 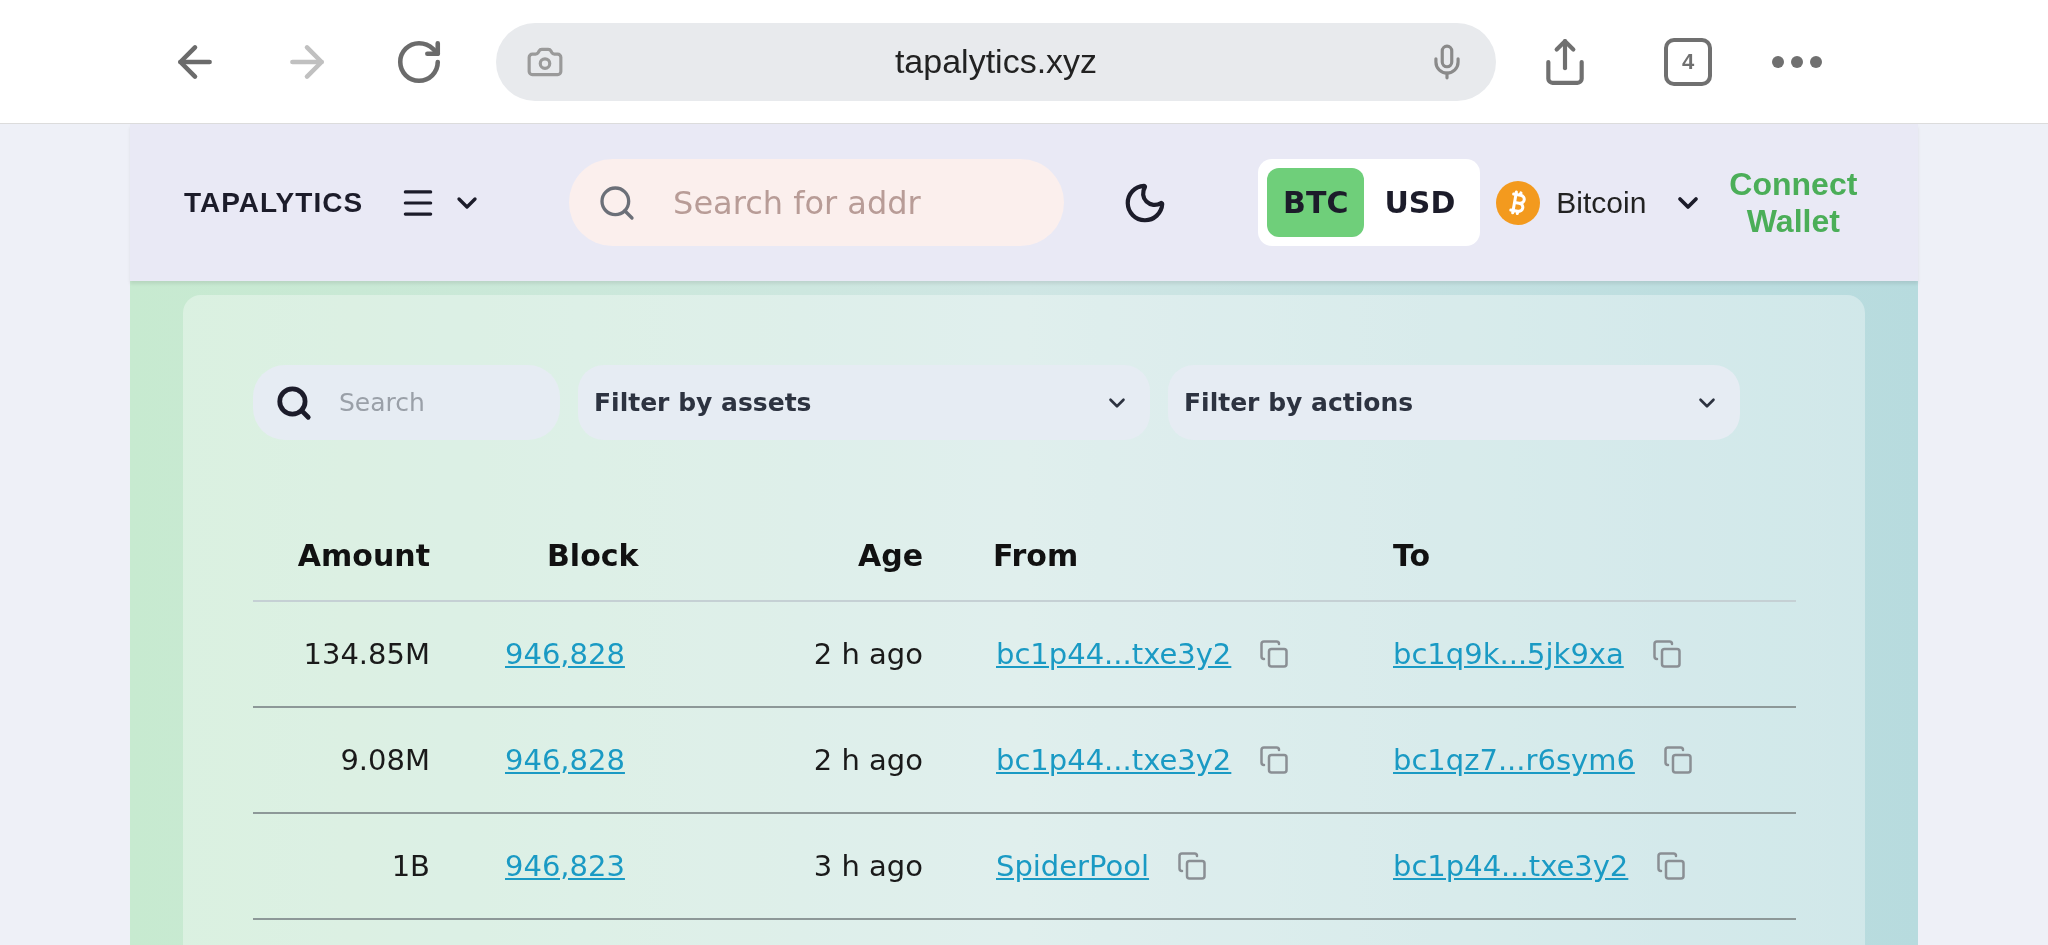 What do you see at coordinates (1035, 555) in the screenshot?
I see `column-header: From` at bounding box center [1035, 555].